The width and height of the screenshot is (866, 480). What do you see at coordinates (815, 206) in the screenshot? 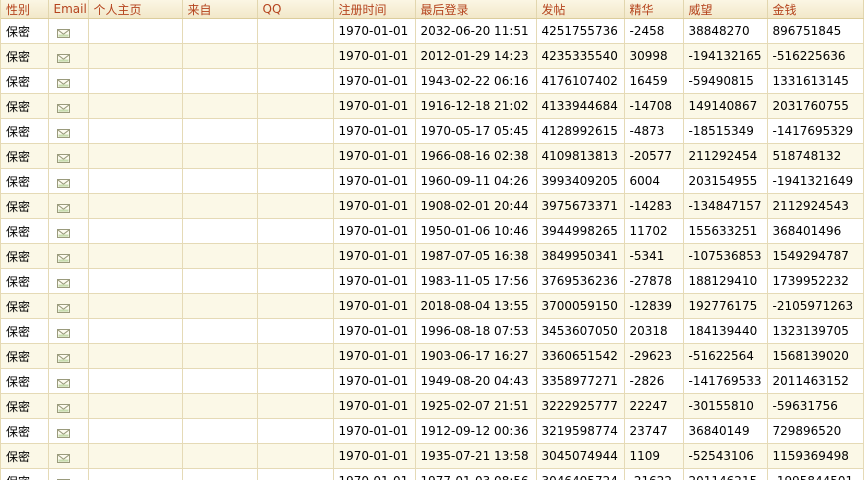
I see `money-cell: 2112924543` at bounding box center [815, 206].